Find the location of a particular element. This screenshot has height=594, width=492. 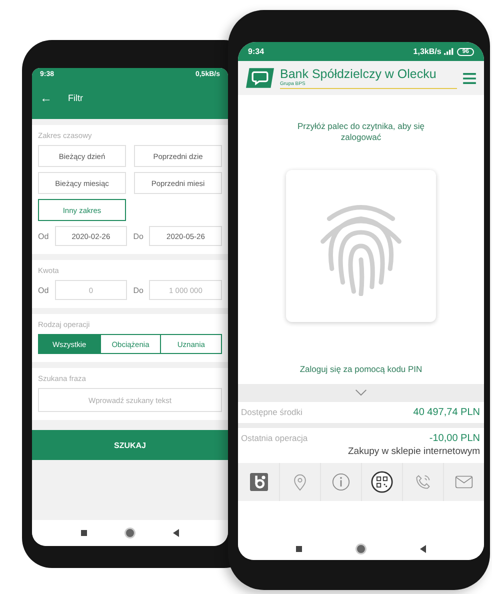

info-icon is located at coordinates (341, 481).